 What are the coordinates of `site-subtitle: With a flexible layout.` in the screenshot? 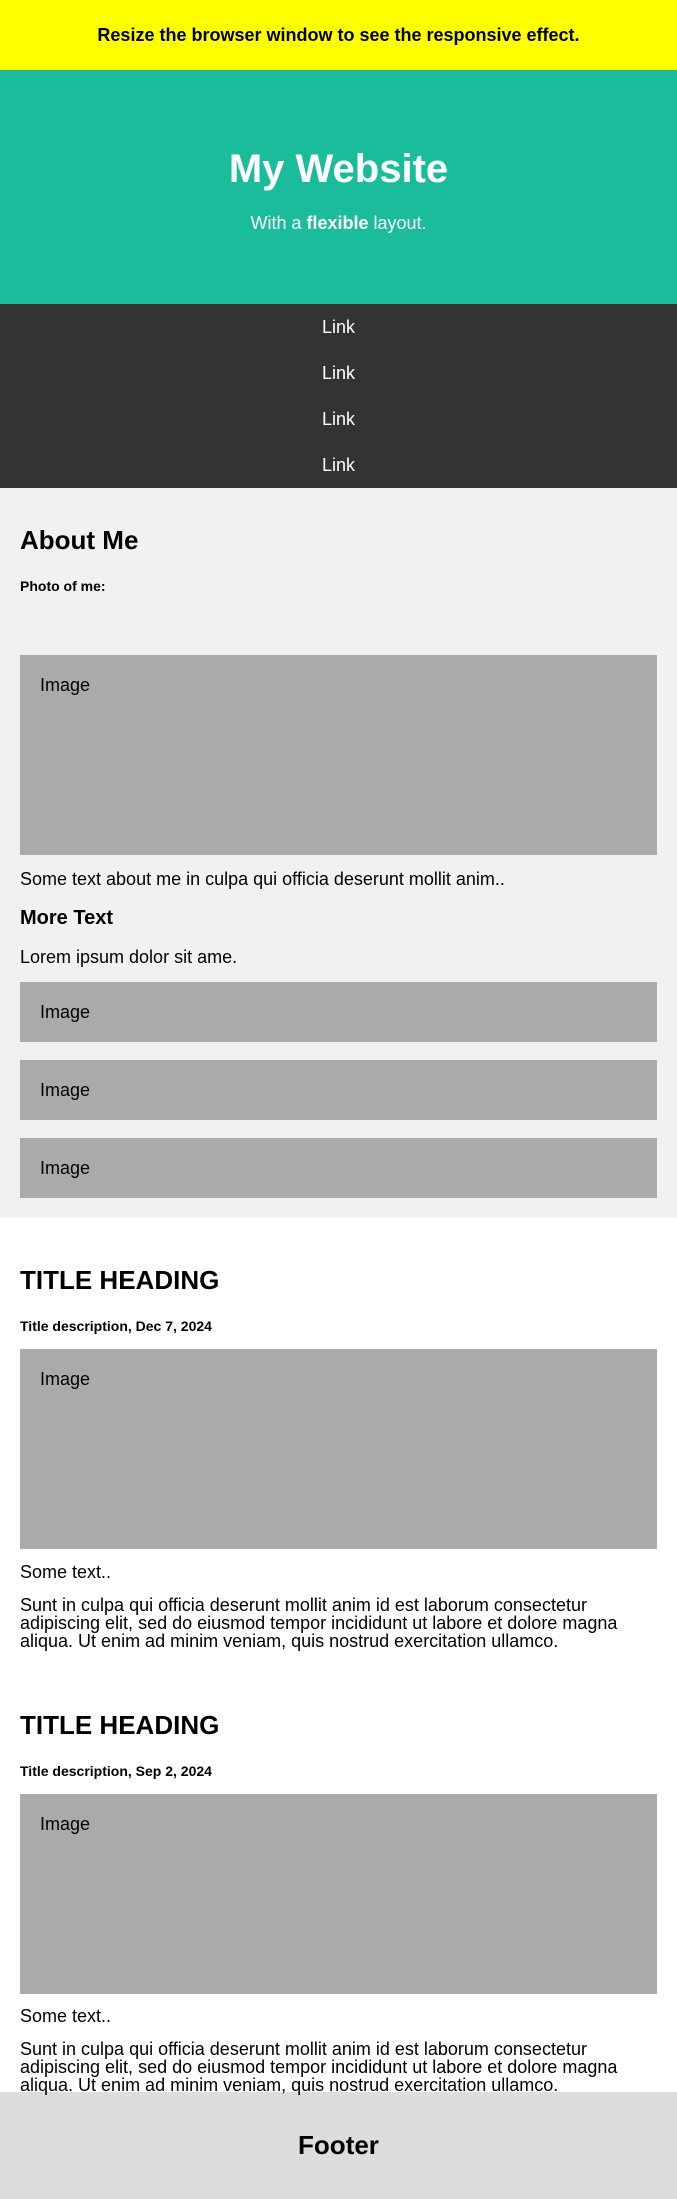 It's located at (338, 223).